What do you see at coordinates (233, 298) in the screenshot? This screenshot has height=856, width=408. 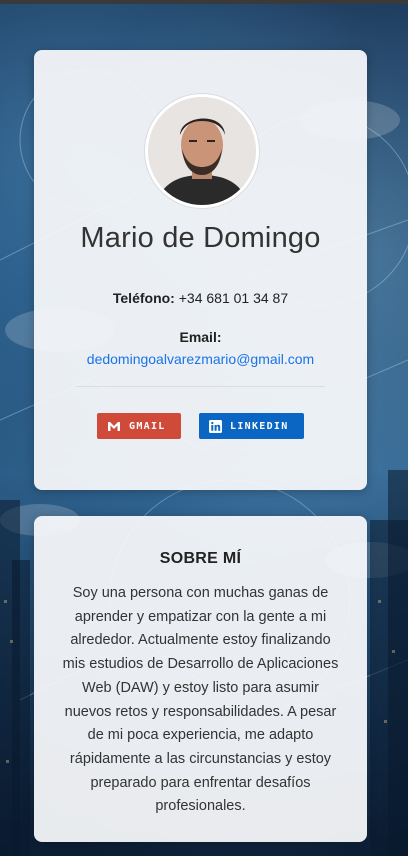 I see `phone-value: +34 681 01 34 87` at bounding box center [233, 298].